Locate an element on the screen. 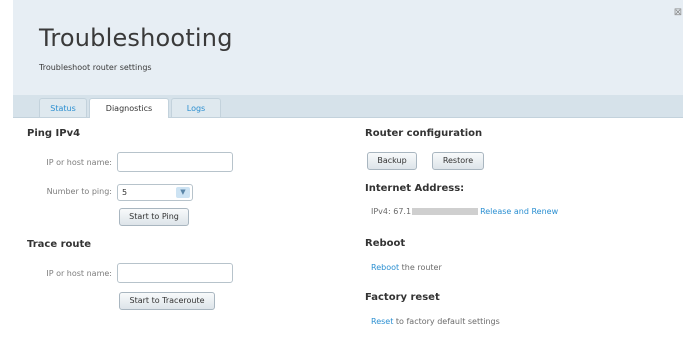  ping-count-value: 5 is located at coordinates (125, 192).